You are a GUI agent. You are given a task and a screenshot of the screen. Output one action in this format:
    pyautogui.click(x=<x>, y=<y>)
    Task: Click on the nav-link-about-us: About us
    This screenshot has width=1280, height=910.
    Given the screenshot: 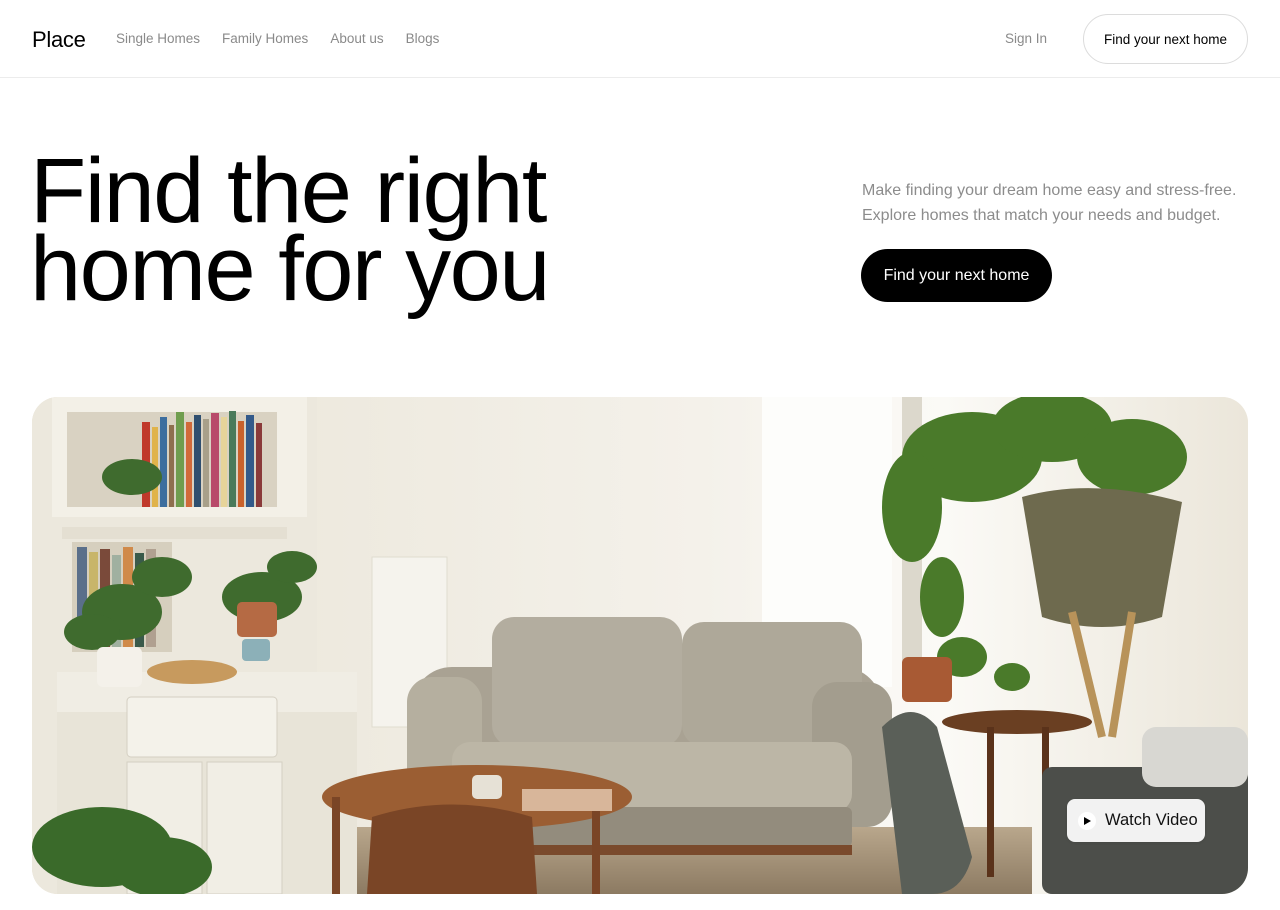 What is the action you would take?
    pyautogui.click(x=356, y=38)
    